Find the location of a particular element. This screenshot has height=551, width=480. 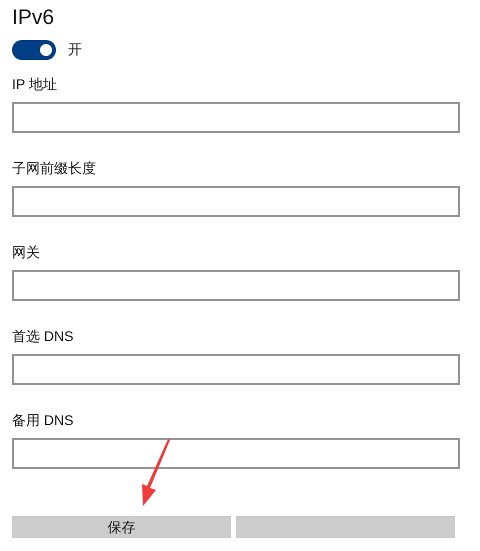

field-label: 子网前缀长度 is located at coordinates (54, 168).